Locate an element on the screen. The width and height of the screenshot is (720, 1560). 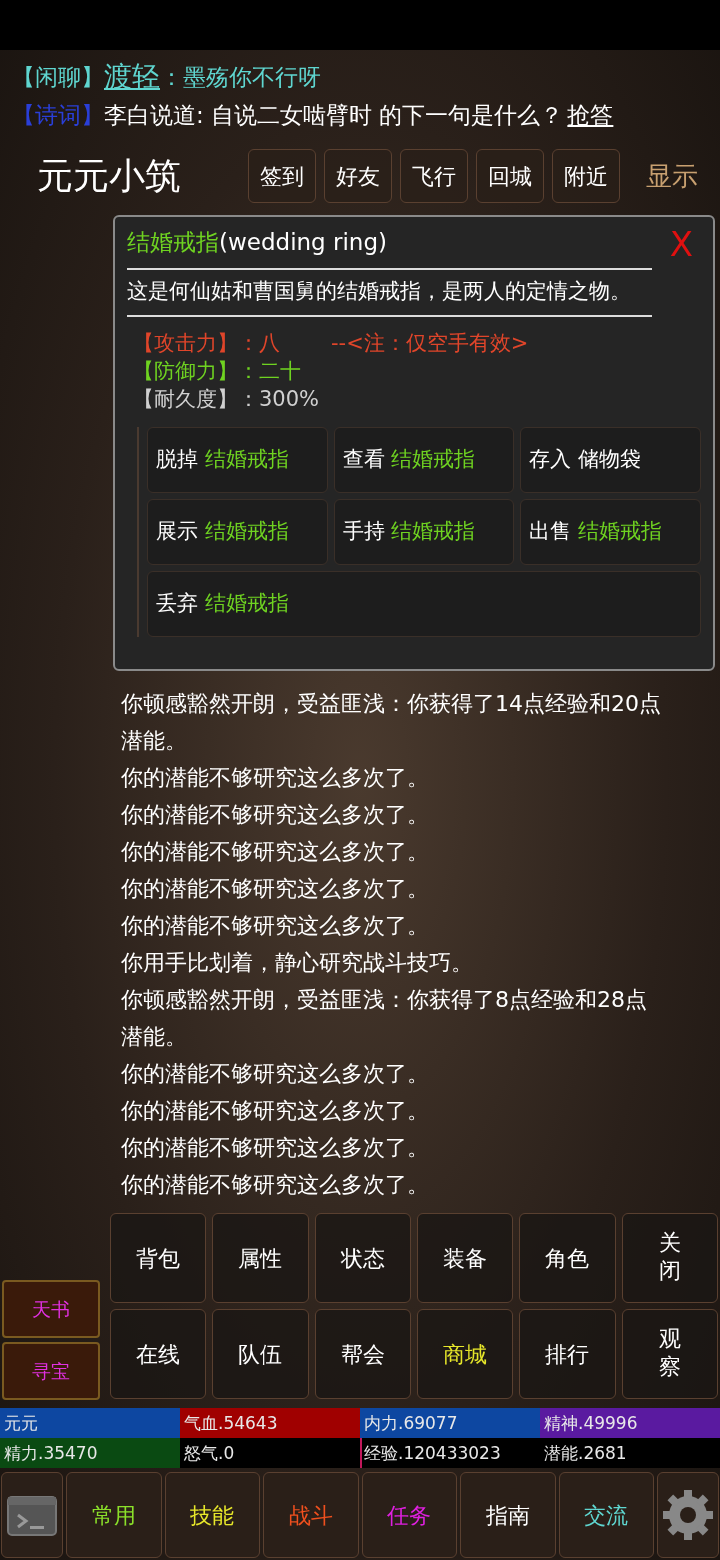
menu-button: 商城 is located at coordinates (465, 1354).